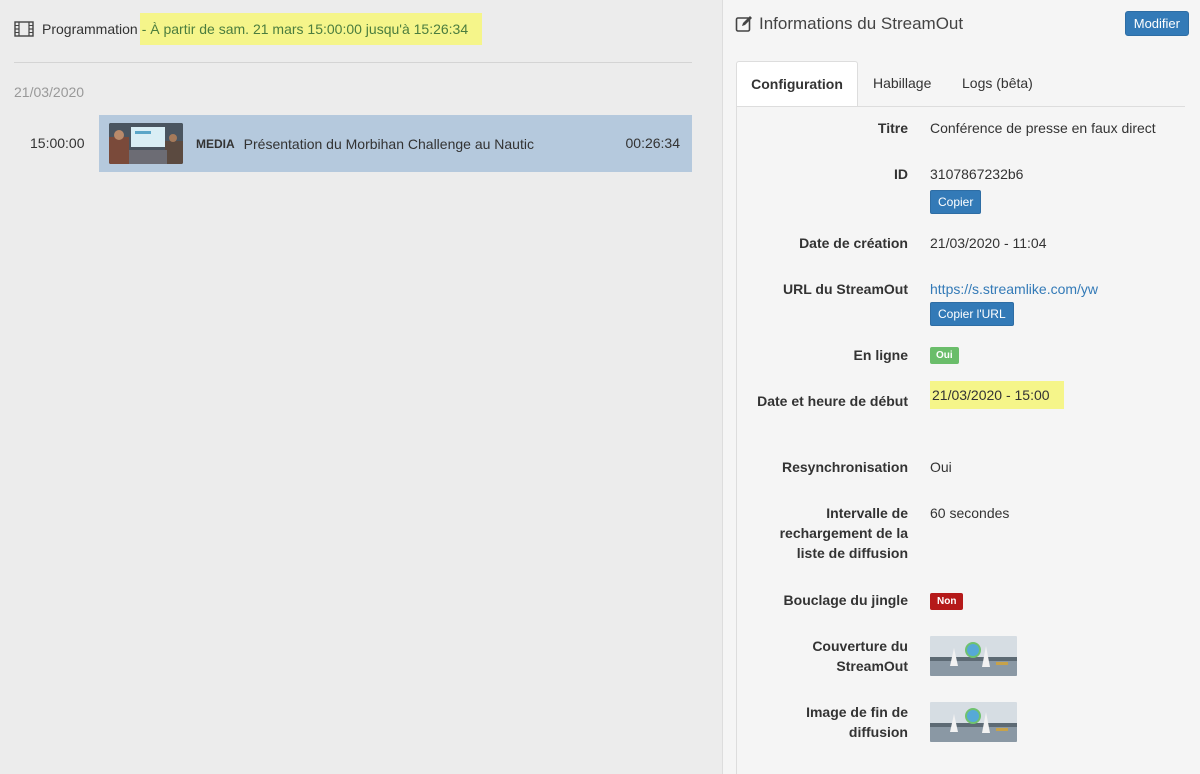 The image size is (1200, 774). I want to click on resync-value: Oui, so click(941, 467).